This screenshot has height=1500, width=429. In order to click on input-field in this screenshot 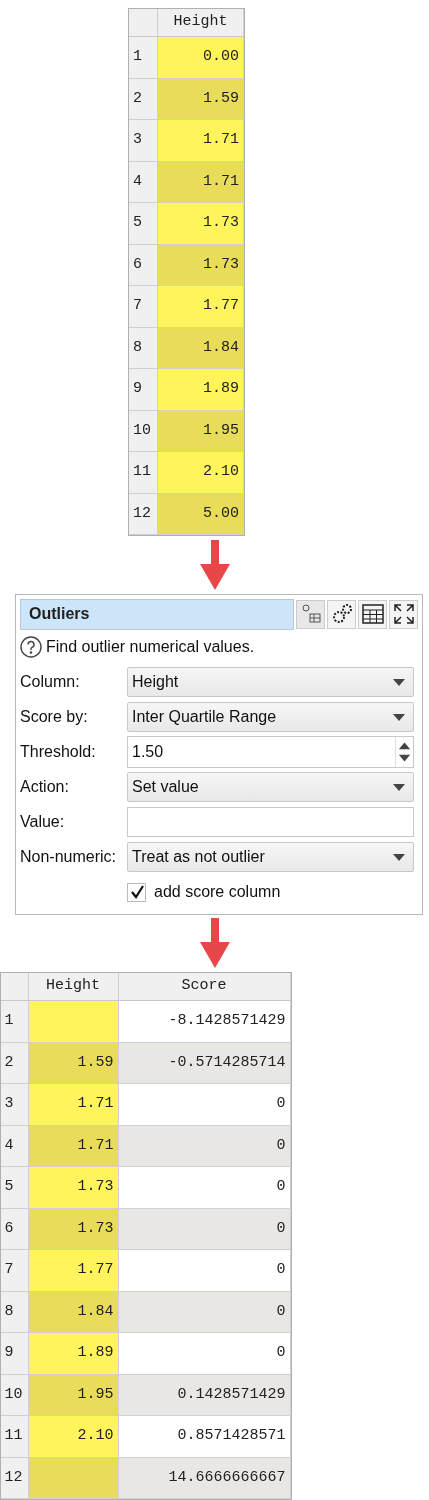, I will do `click(270, 822)`.